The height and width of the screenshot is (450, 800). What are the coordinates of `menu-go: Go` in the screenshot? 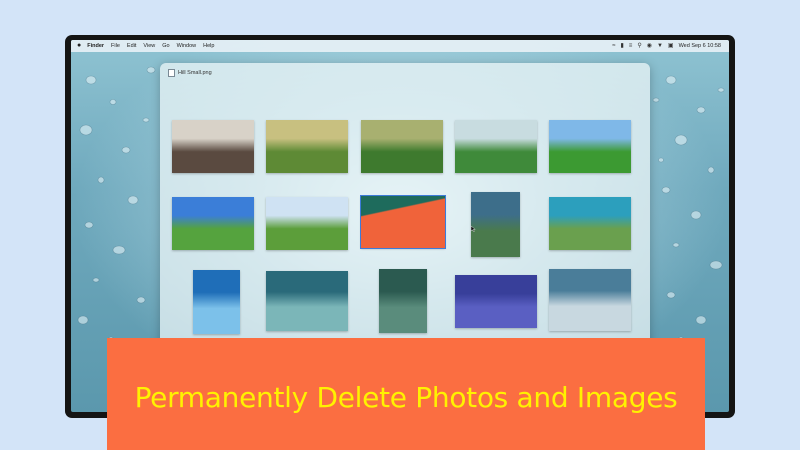 It's located at (165, 46).